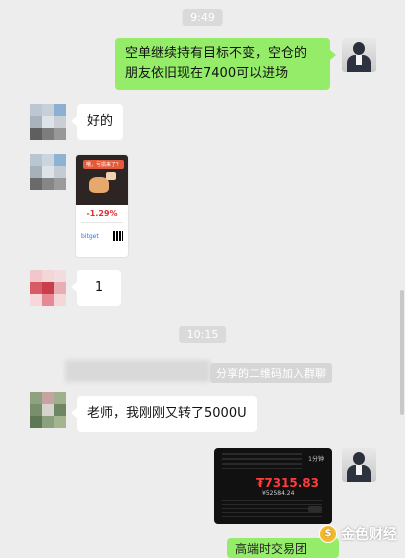 This screenshot has width=405, height=558. I want to click on screenshot-price: ₮7315.83, so click(288, 483).